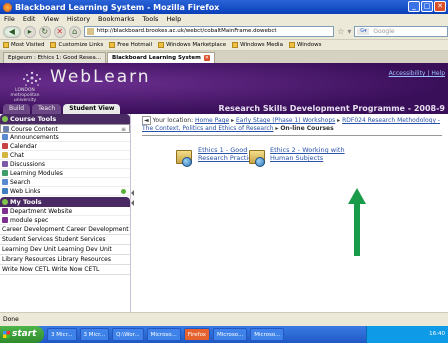 The image size is (448, 343). Describe the element at coordinates (305, 45) in the screenshot. I see `bookmark-windows: Windows` at that location.